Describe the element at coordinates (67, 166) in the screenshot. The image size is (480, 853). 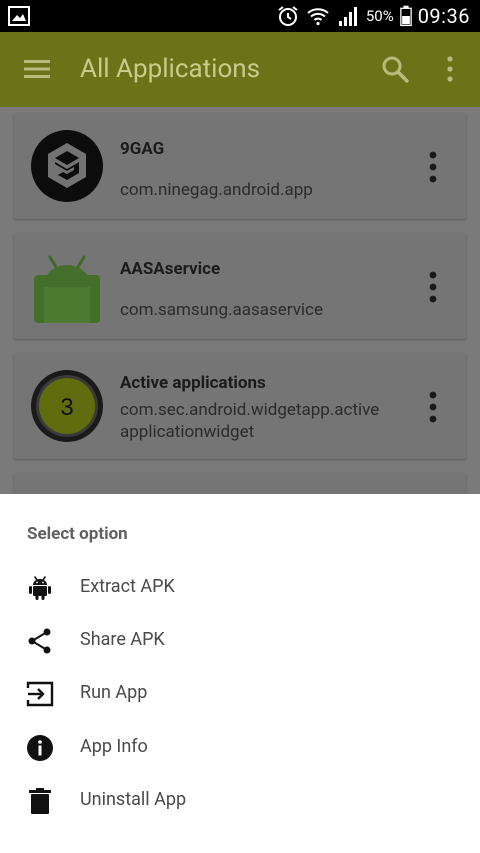
I see `ninegag-logo-icon` at that location.